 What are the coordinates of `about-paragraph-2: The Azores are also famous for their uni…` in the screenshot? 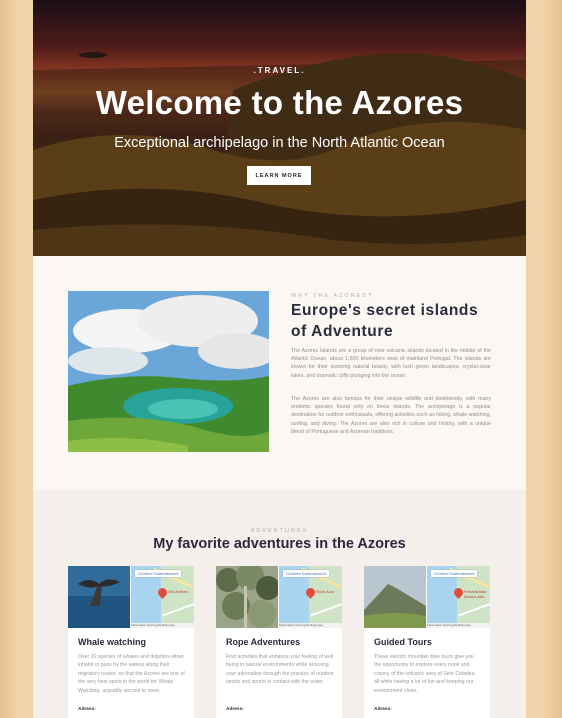 It's located at (391, 415).